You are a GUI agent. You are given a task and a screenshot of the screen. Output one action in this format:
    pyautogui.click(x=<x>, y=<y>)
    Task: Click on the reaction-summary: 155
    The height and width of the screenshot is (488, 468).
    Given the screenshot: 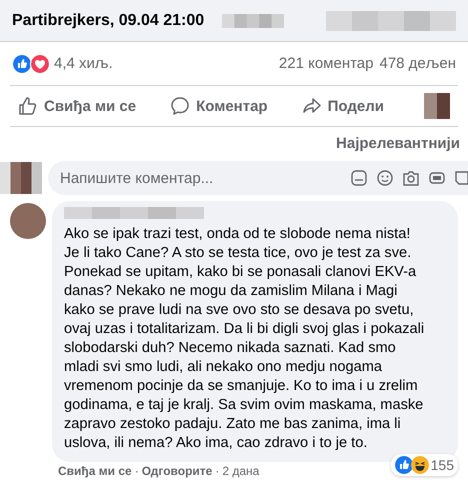 What is the action you would take?
    pyautogui.click(x=424, y=465)
    